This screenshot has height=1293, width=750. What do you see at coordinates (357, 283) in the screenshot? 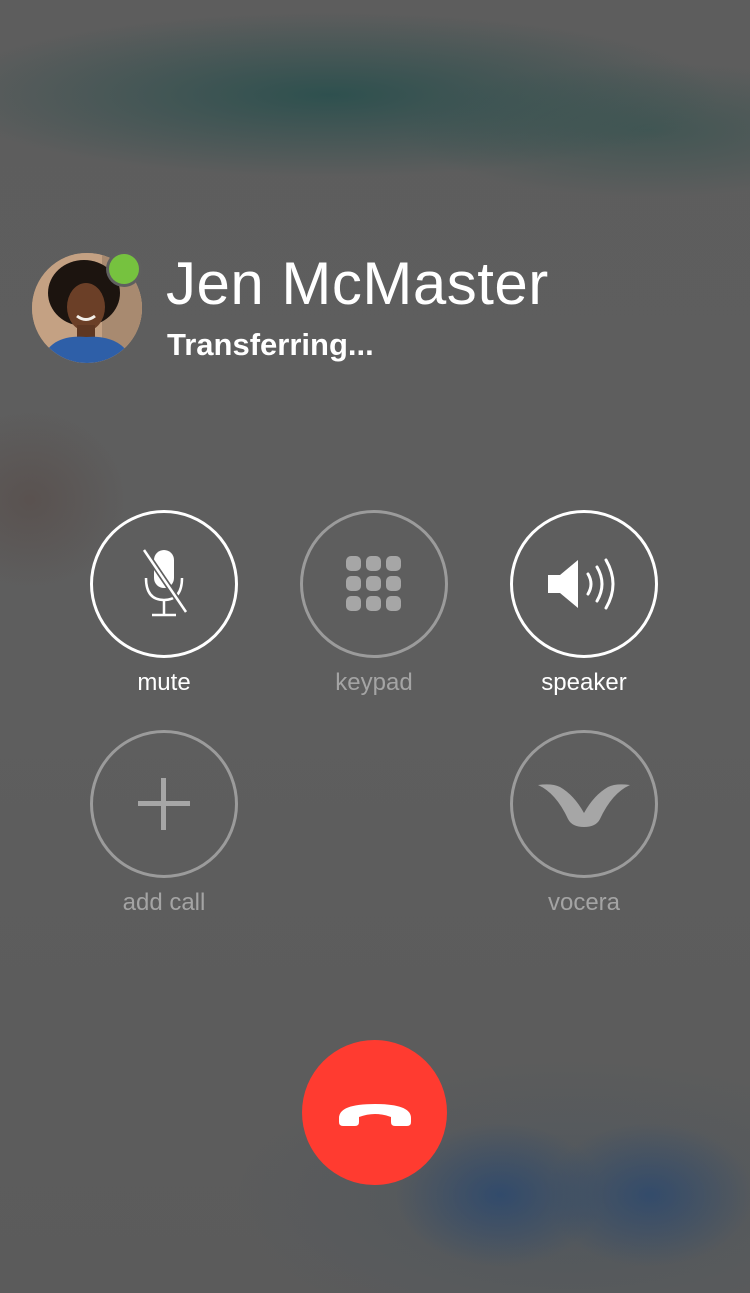
I see `caller-name: Jen McMaster` at bounding box center [357, 283].